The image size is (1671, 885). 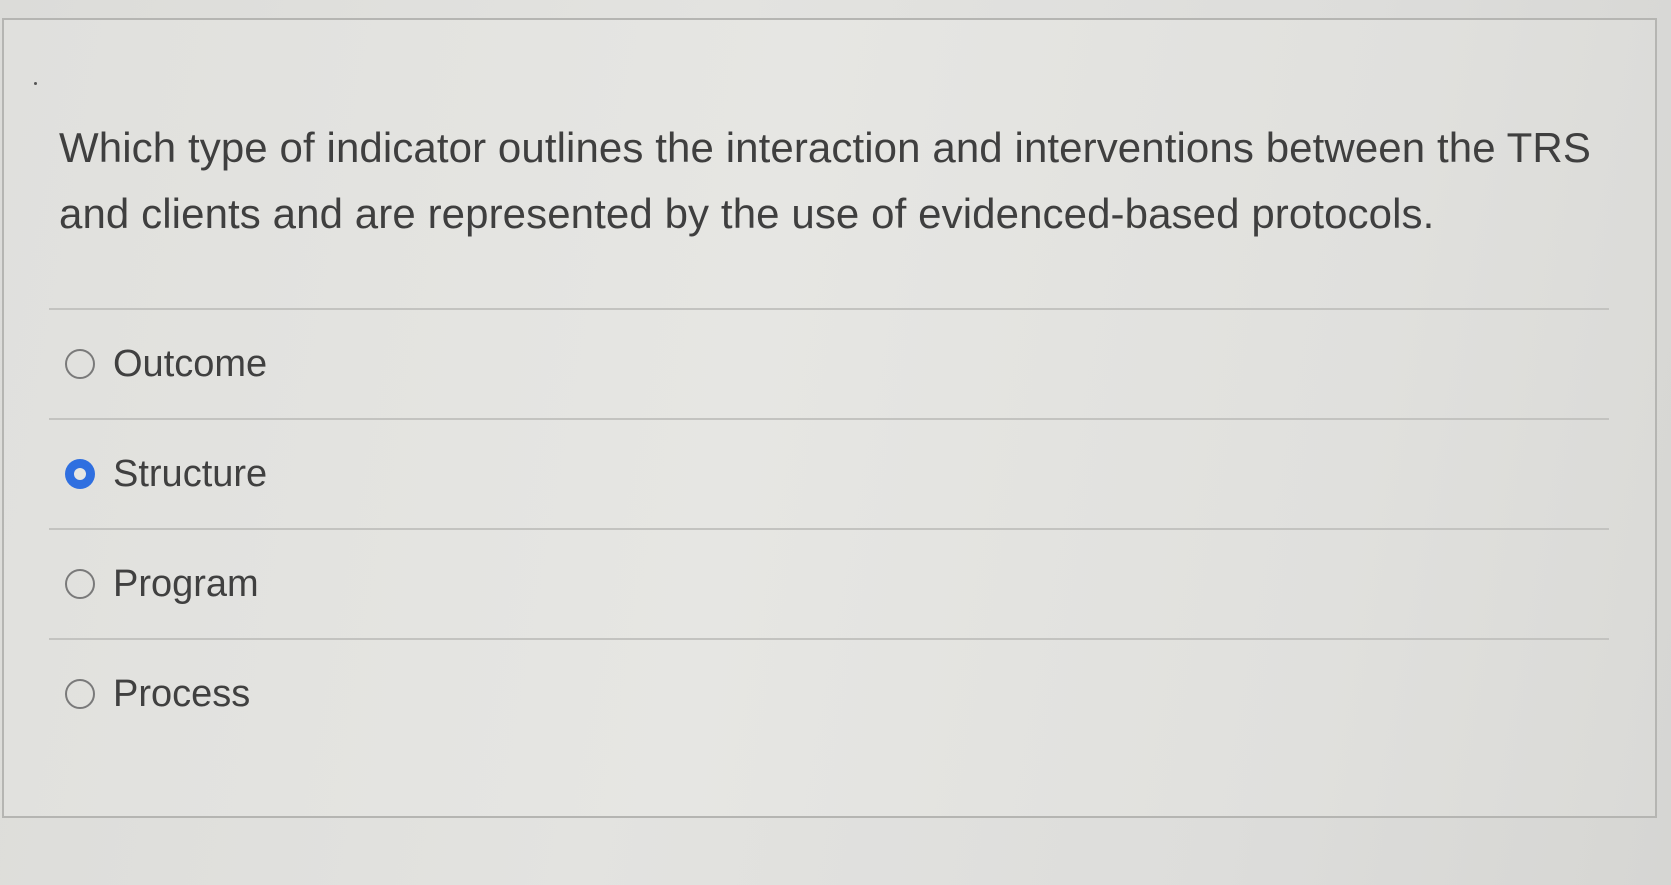 What do you see at coordinates (829, 364) in the screenshot?
I see `option-outcome: Outcome` at bounding box center [829, 364].